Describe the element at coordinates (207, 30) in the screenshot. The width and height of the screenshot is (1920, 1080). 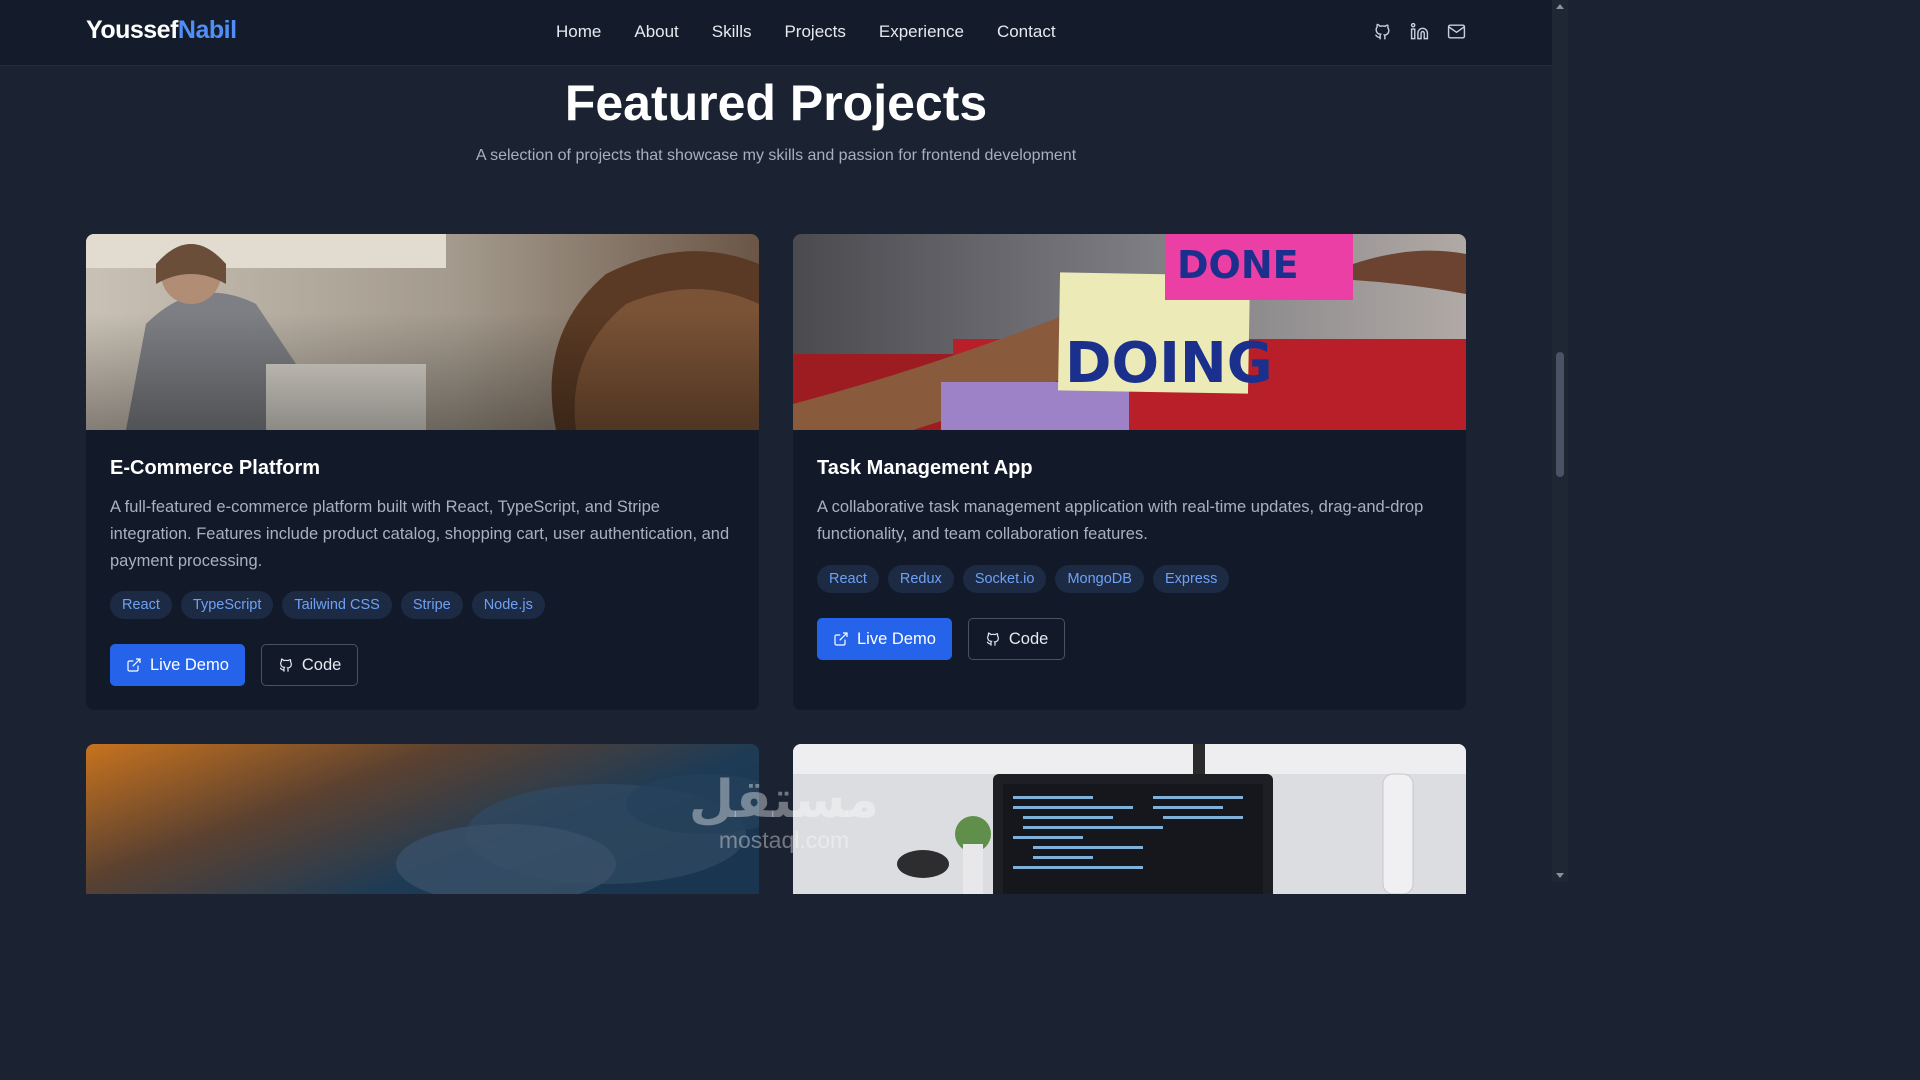
I see `brand-last: Nabil` at that location.